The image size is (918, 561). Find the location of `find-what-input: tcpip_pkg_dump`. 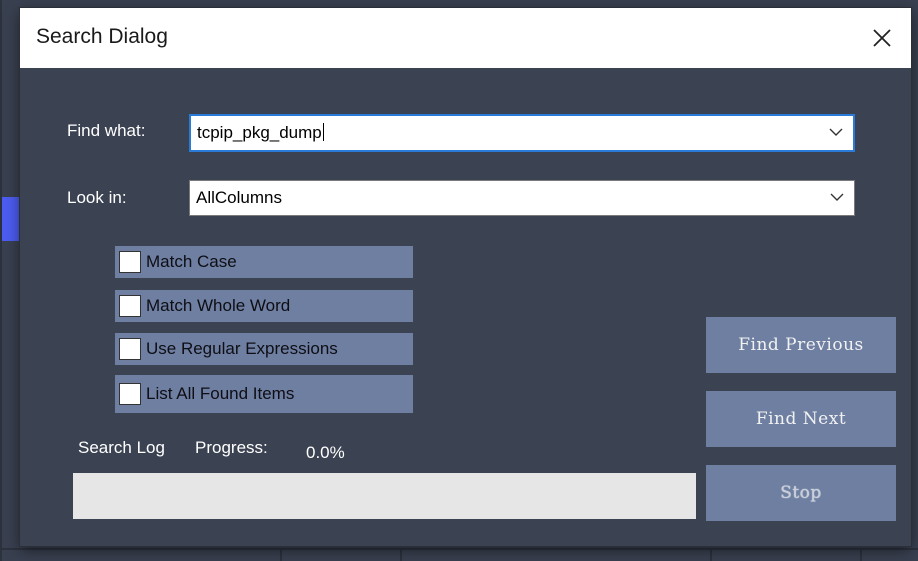

find-what-input: tcpip_pkg_dump is located at coordinates (260, 133).